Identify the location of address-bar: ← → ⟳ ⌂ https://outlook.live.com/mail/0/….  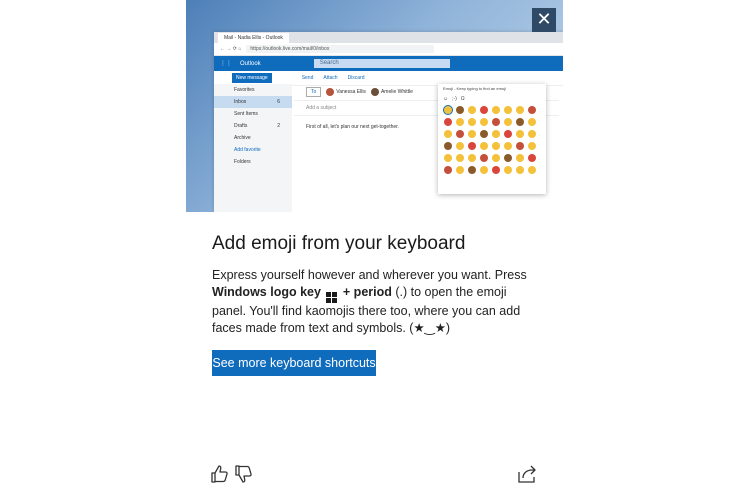
(388, 49).